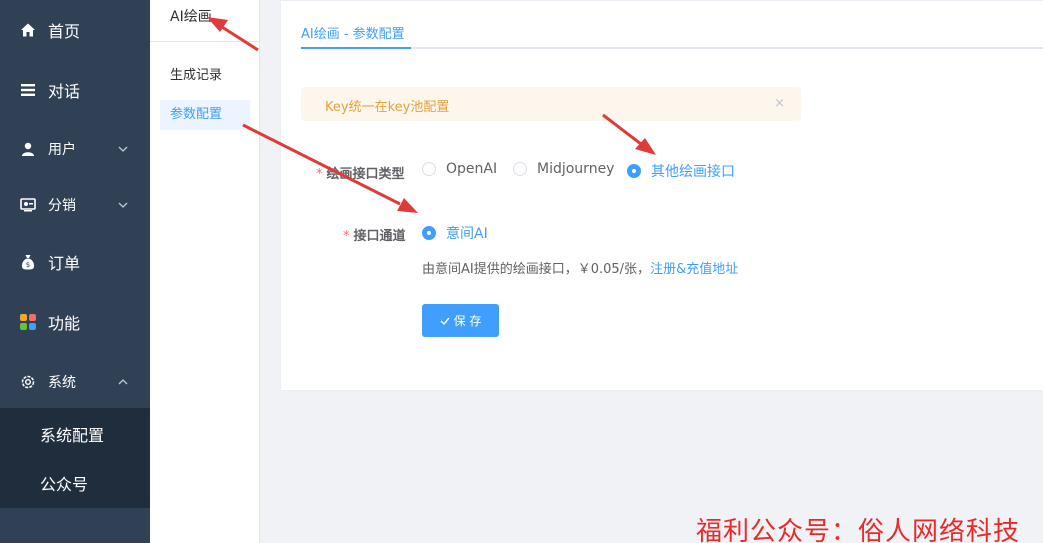 The height and width of the screenshot is (543, 1043). I want to click on radio-midjourney: Midjourney, so click(563, 169).